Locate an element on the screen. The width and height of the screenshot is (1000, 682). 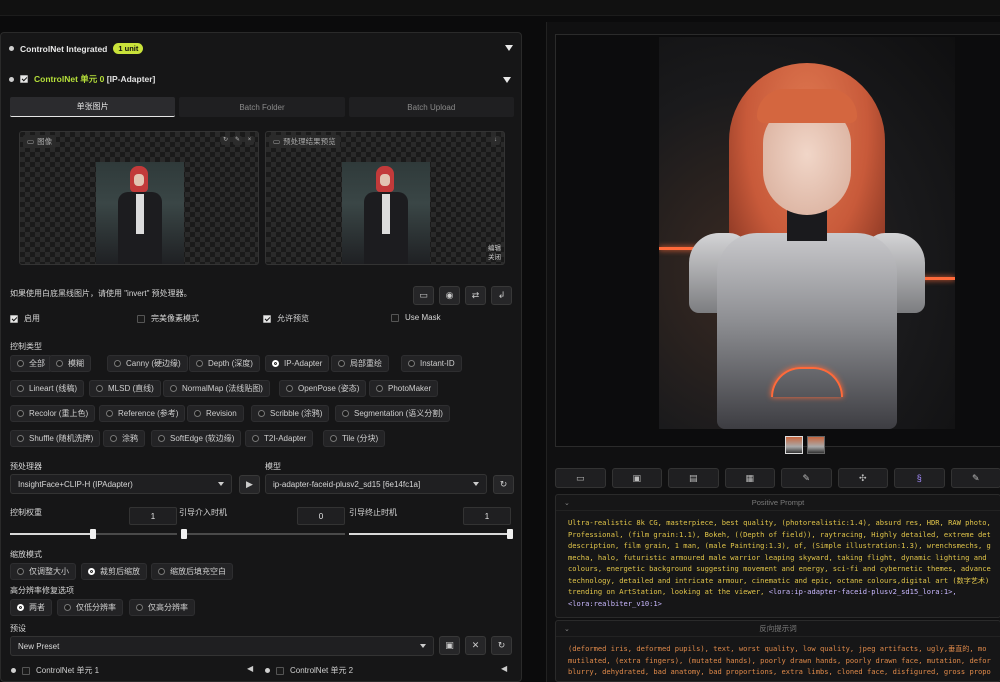
control-type-openpose: OpenPose (姿态) is located at coordinates (323, 388).